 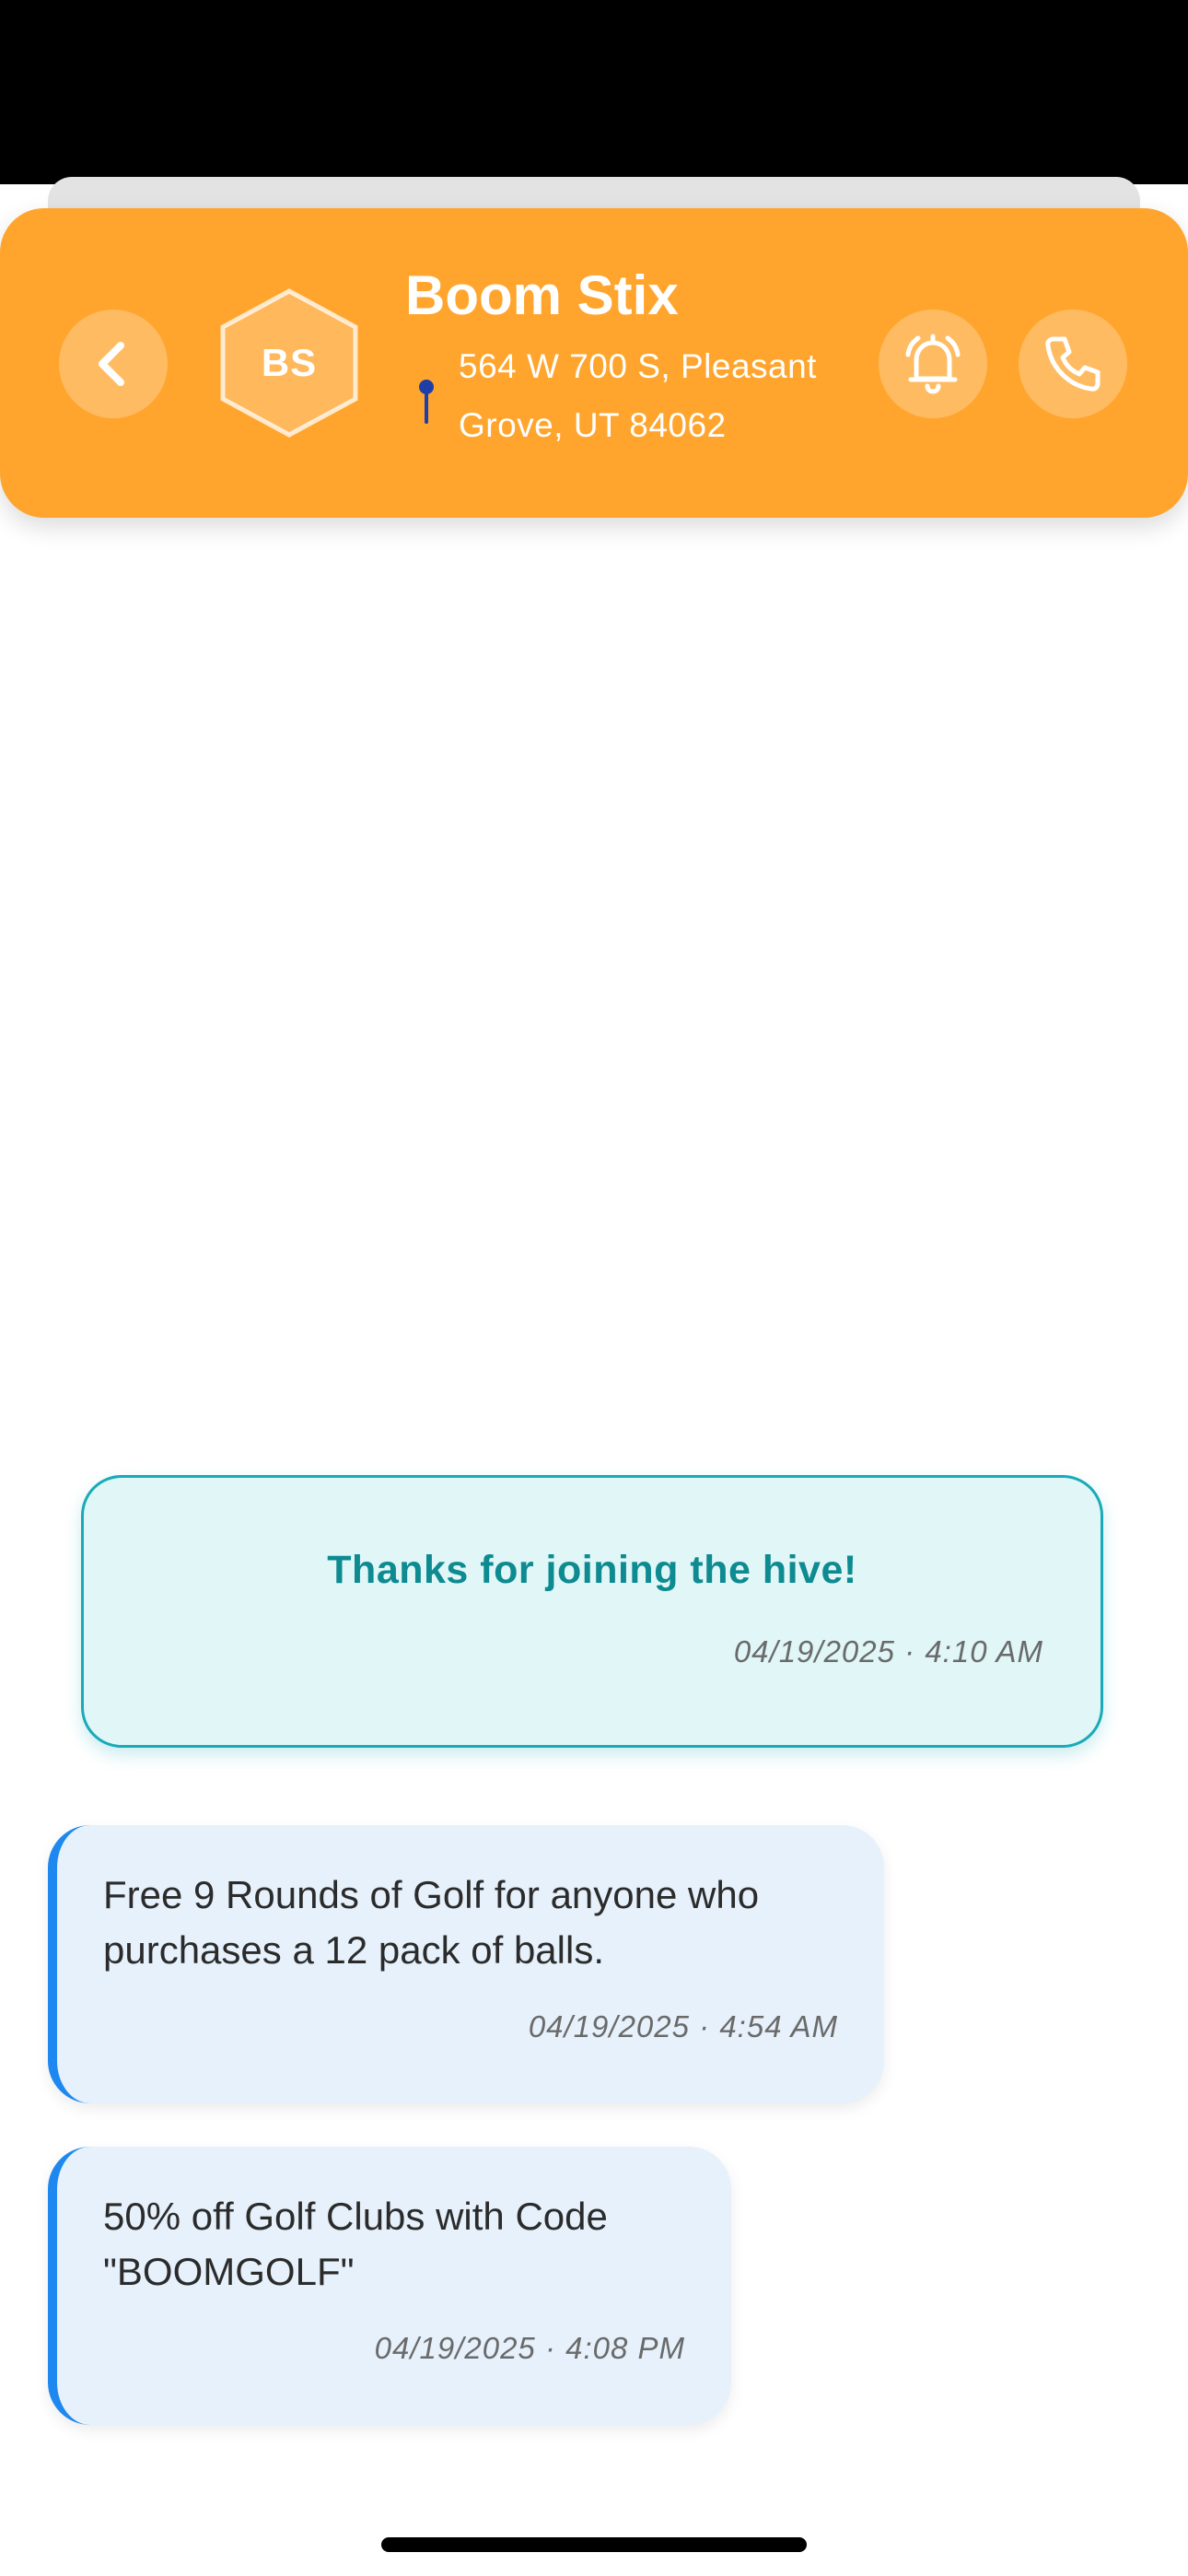 I want to click on chevron-left-icon, so click(x=111, y=364).